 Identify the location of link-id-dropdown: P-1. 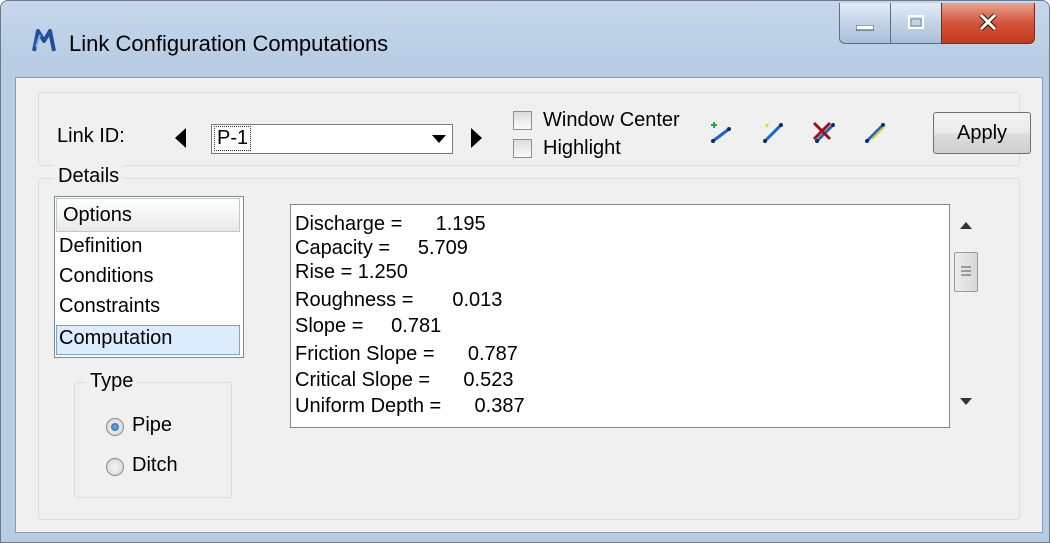
(332, 139).